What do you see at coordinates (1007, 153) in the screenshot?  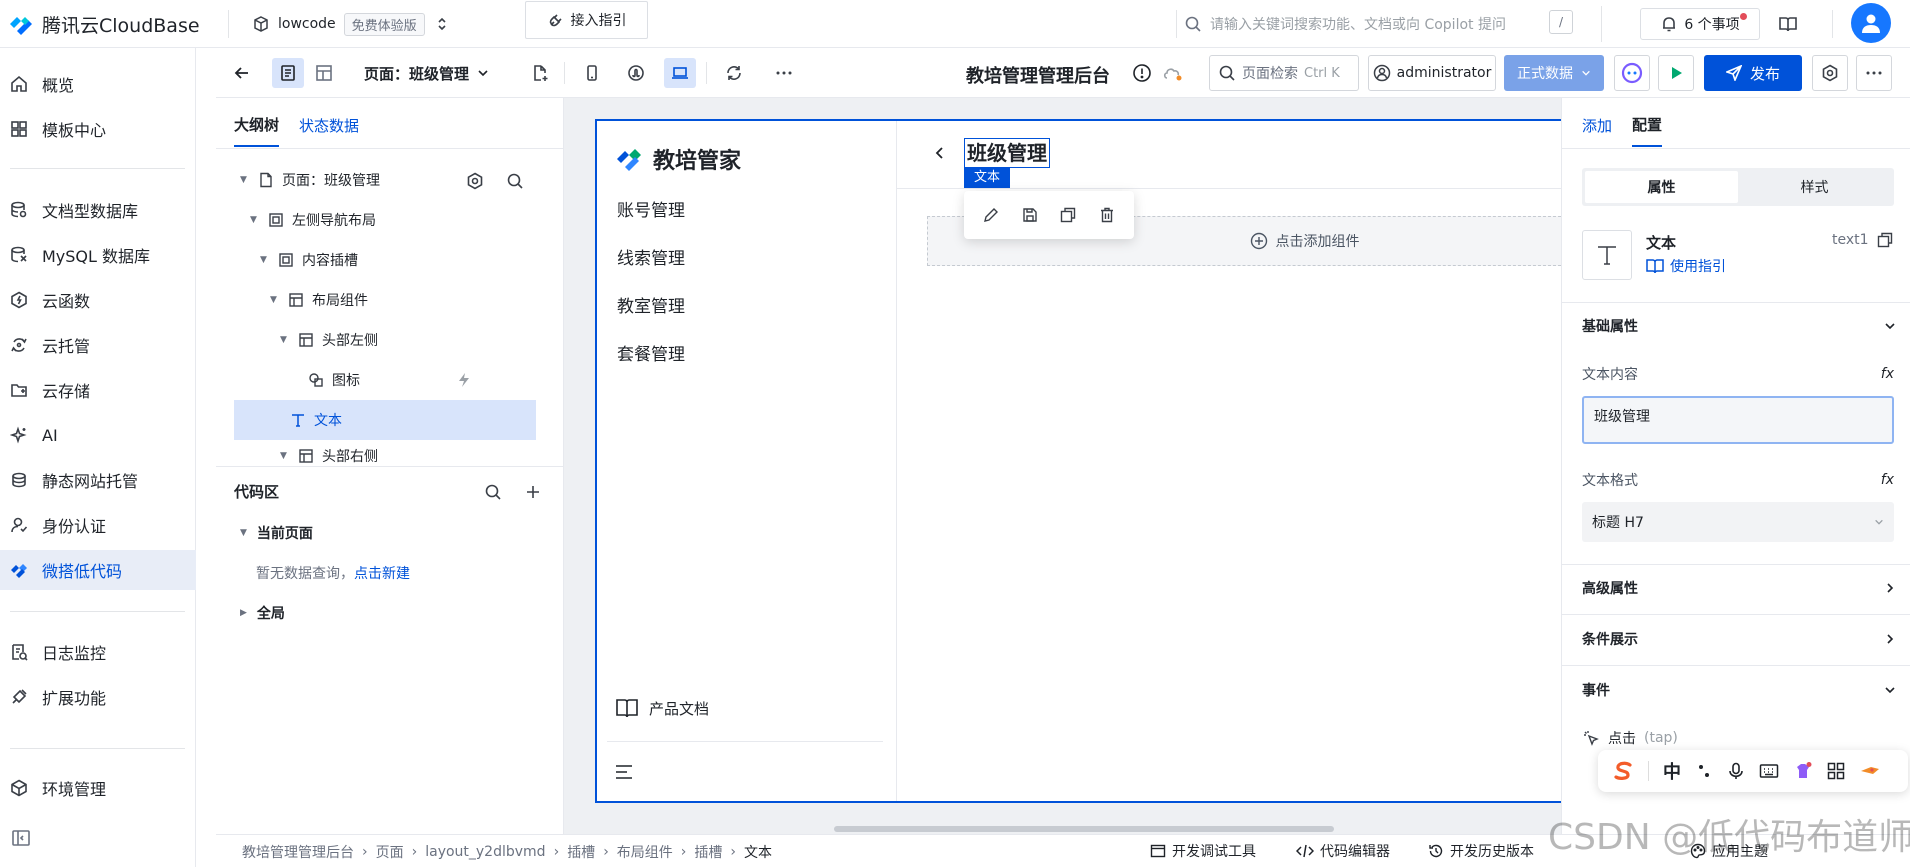 I see `page-heading-text: 班级管理` at bounding box center [1007, 153].